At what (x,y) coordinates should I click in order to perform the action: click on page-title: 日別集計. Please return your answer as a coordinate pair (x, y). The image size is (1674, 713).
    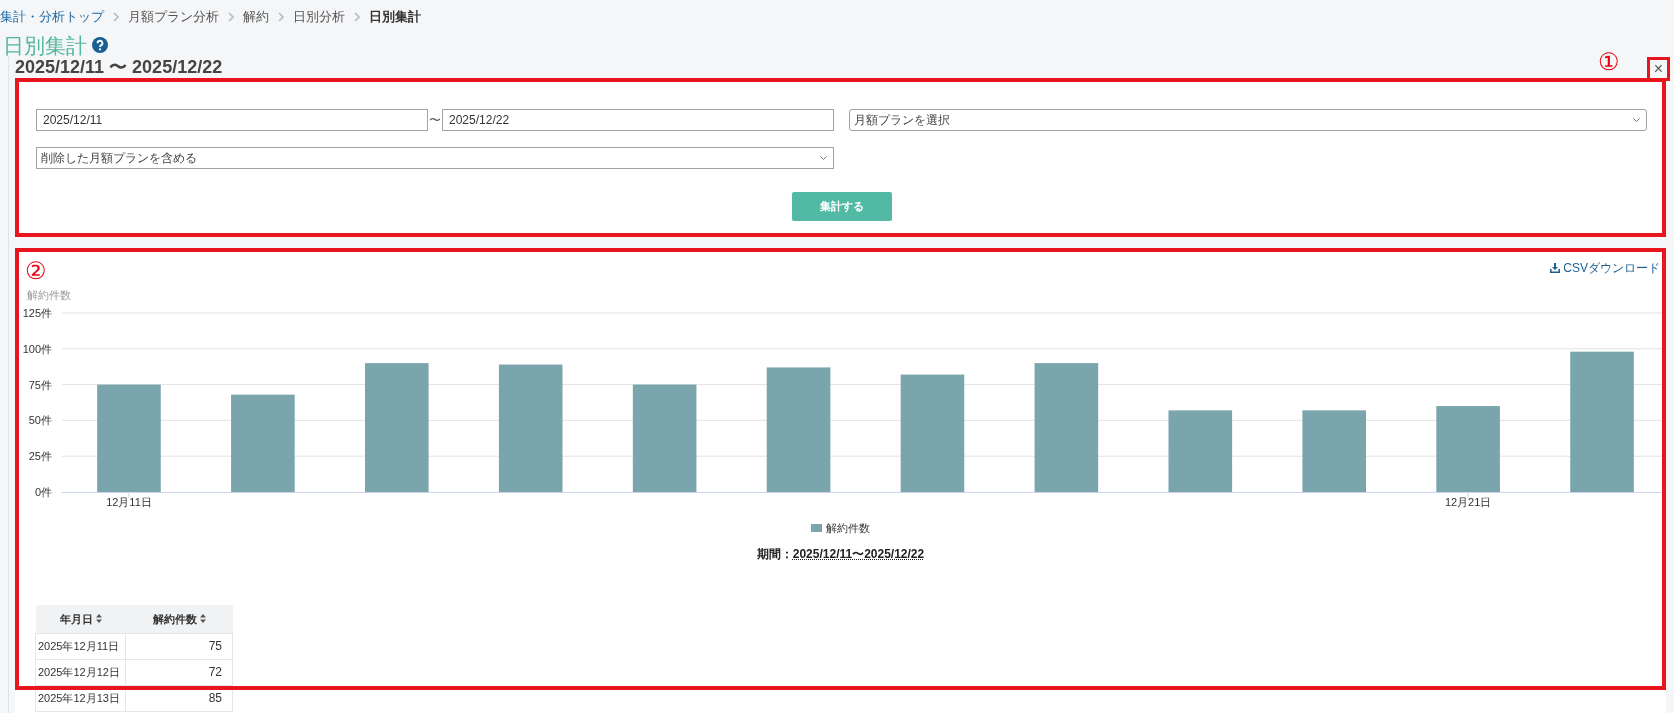
    Looking at the image, I should click on (45, 45).